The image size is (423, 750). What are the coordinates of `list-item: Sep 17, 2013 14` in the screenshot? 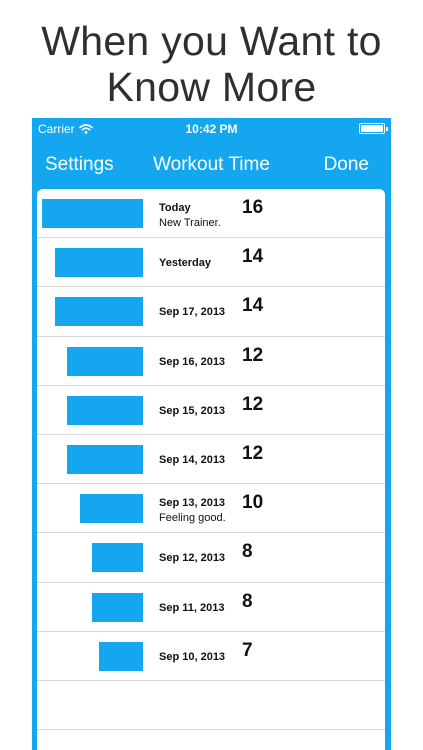 It's located at (211, 312).